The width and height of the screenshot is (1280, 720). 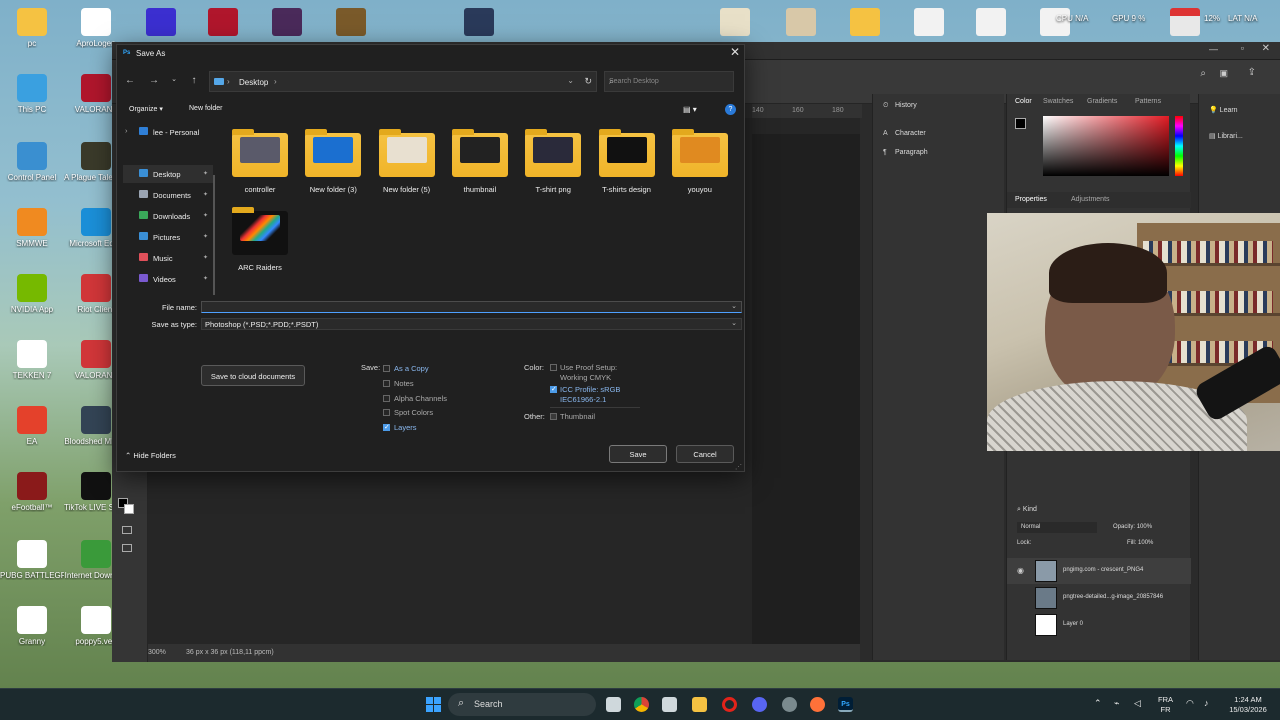 What do you see at coordinates (333, 166) in the screenshot?
I see `file-item: New folder (3)` at bounding box center [333, 166].